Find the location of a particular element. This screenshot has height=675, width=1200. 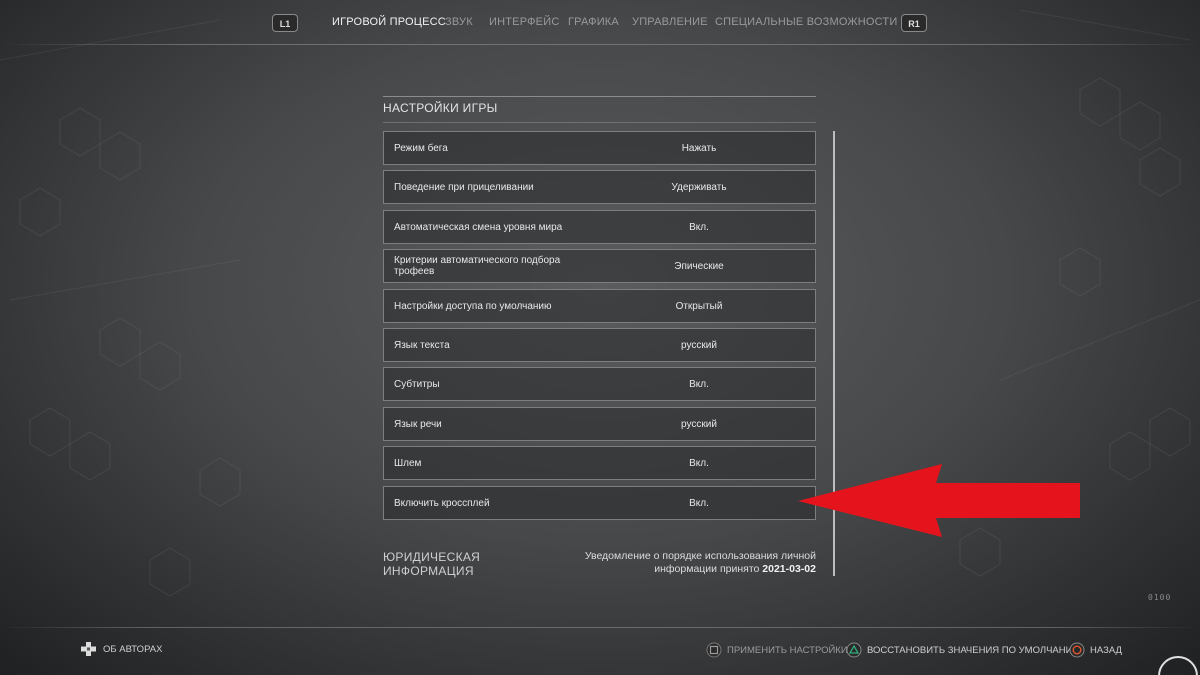

section-top-divider is located at coordinates (599, 96).